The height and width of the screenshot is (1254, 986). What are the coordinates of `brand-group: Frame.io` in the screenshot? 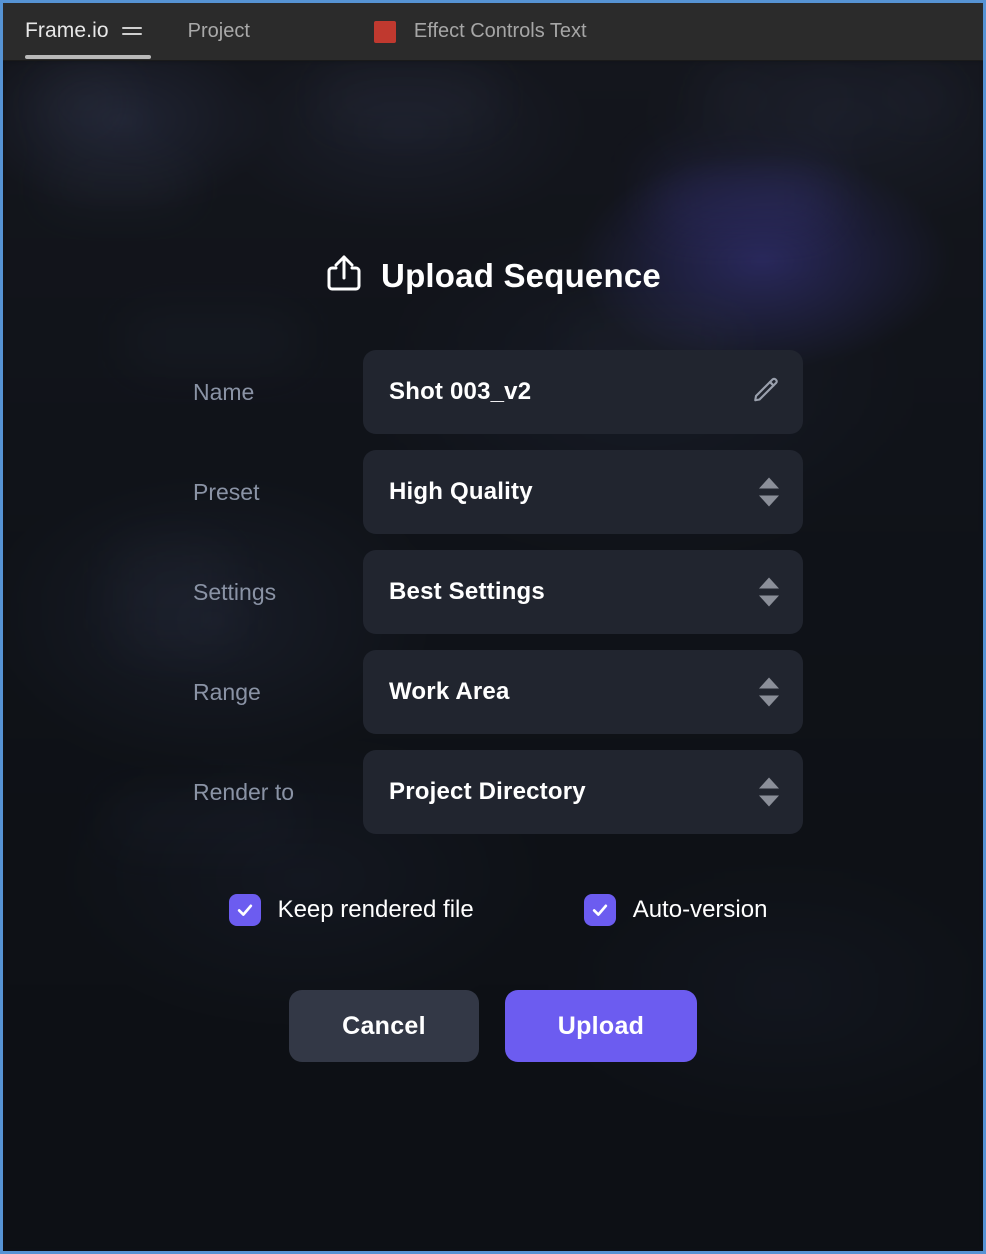 It's located at (88, 38).